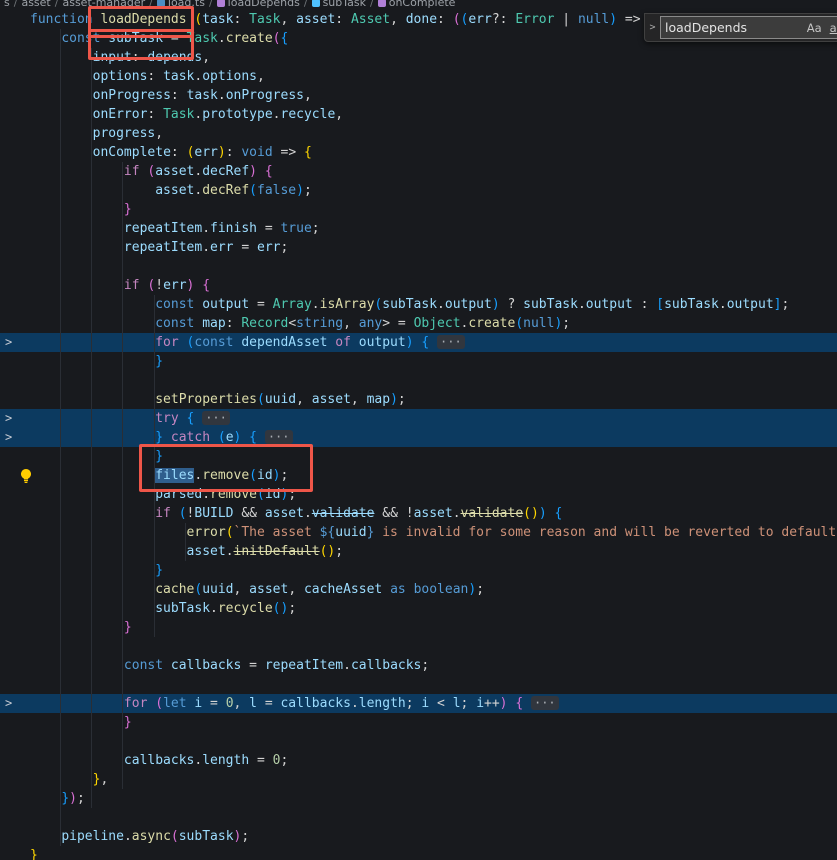 The width and height of the screenshot is (837, 860). Describe the element at coordinates (418, 114) in the screenshot. I see `code-line: onError: Task.prototype.recycle,` at that location.